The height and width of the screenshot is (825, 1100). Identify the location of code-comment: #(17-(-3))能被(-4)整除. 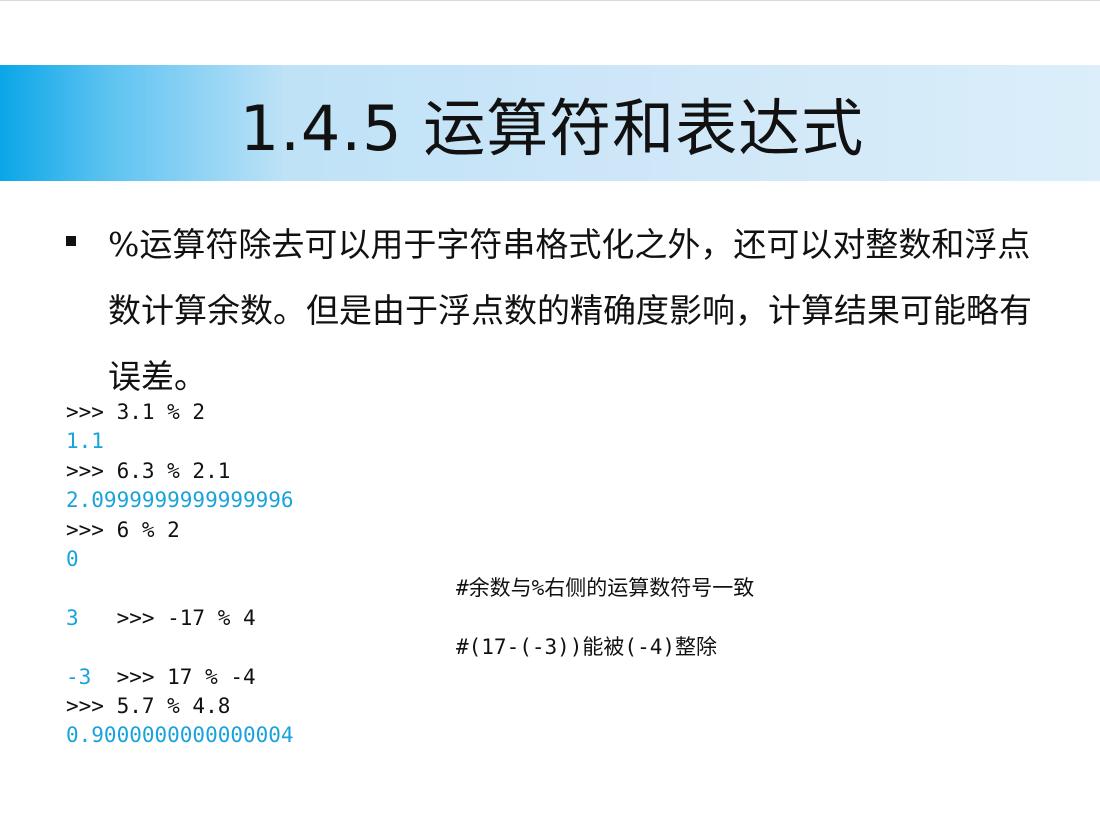
(587, 647).